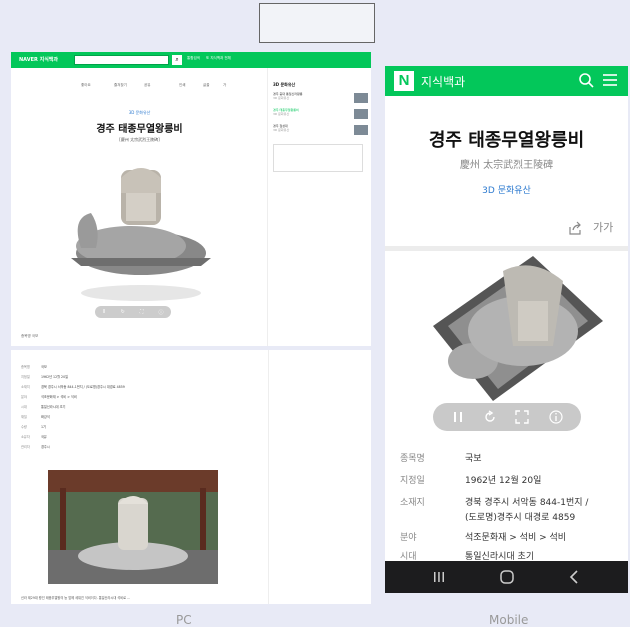 Image resolution: width=630 pixels, height=627 pixels. Describe the element at coordinates (318, 158) in the screenshot. I see `sidebar-ad-box` at that location.